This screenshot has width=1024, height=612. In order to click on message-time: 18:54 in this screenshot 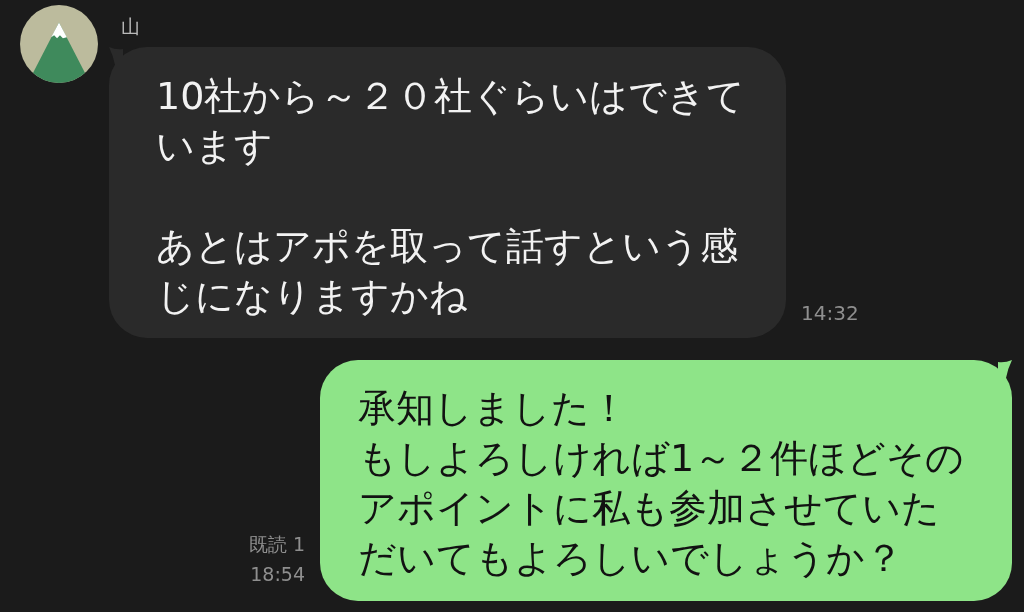, I will do `click(277, 574)`.